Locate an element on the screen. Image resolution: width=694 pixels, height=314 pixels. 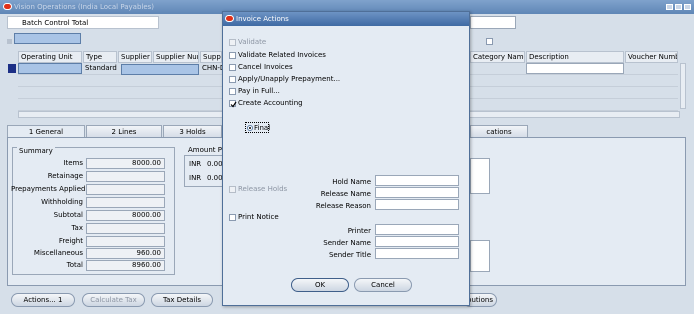
column-voucher-number: Voucher Number is located at coordinates (651, 57).